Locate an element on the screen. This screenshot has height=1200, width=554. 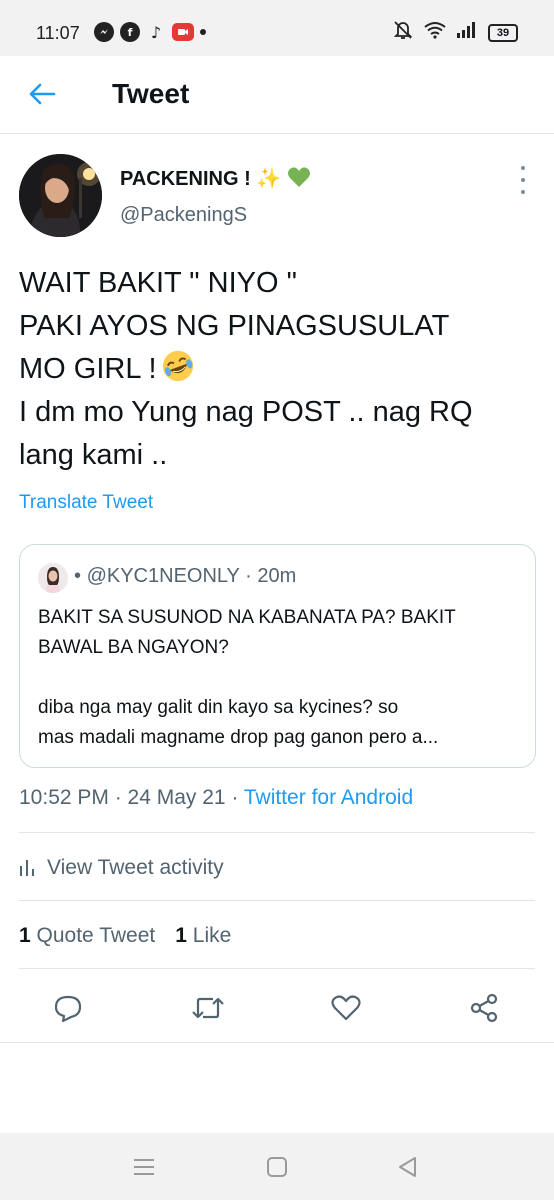
tweet-line: PAKI AYOS NG PINAGSUSULAT is located at coordinates (234, 326).